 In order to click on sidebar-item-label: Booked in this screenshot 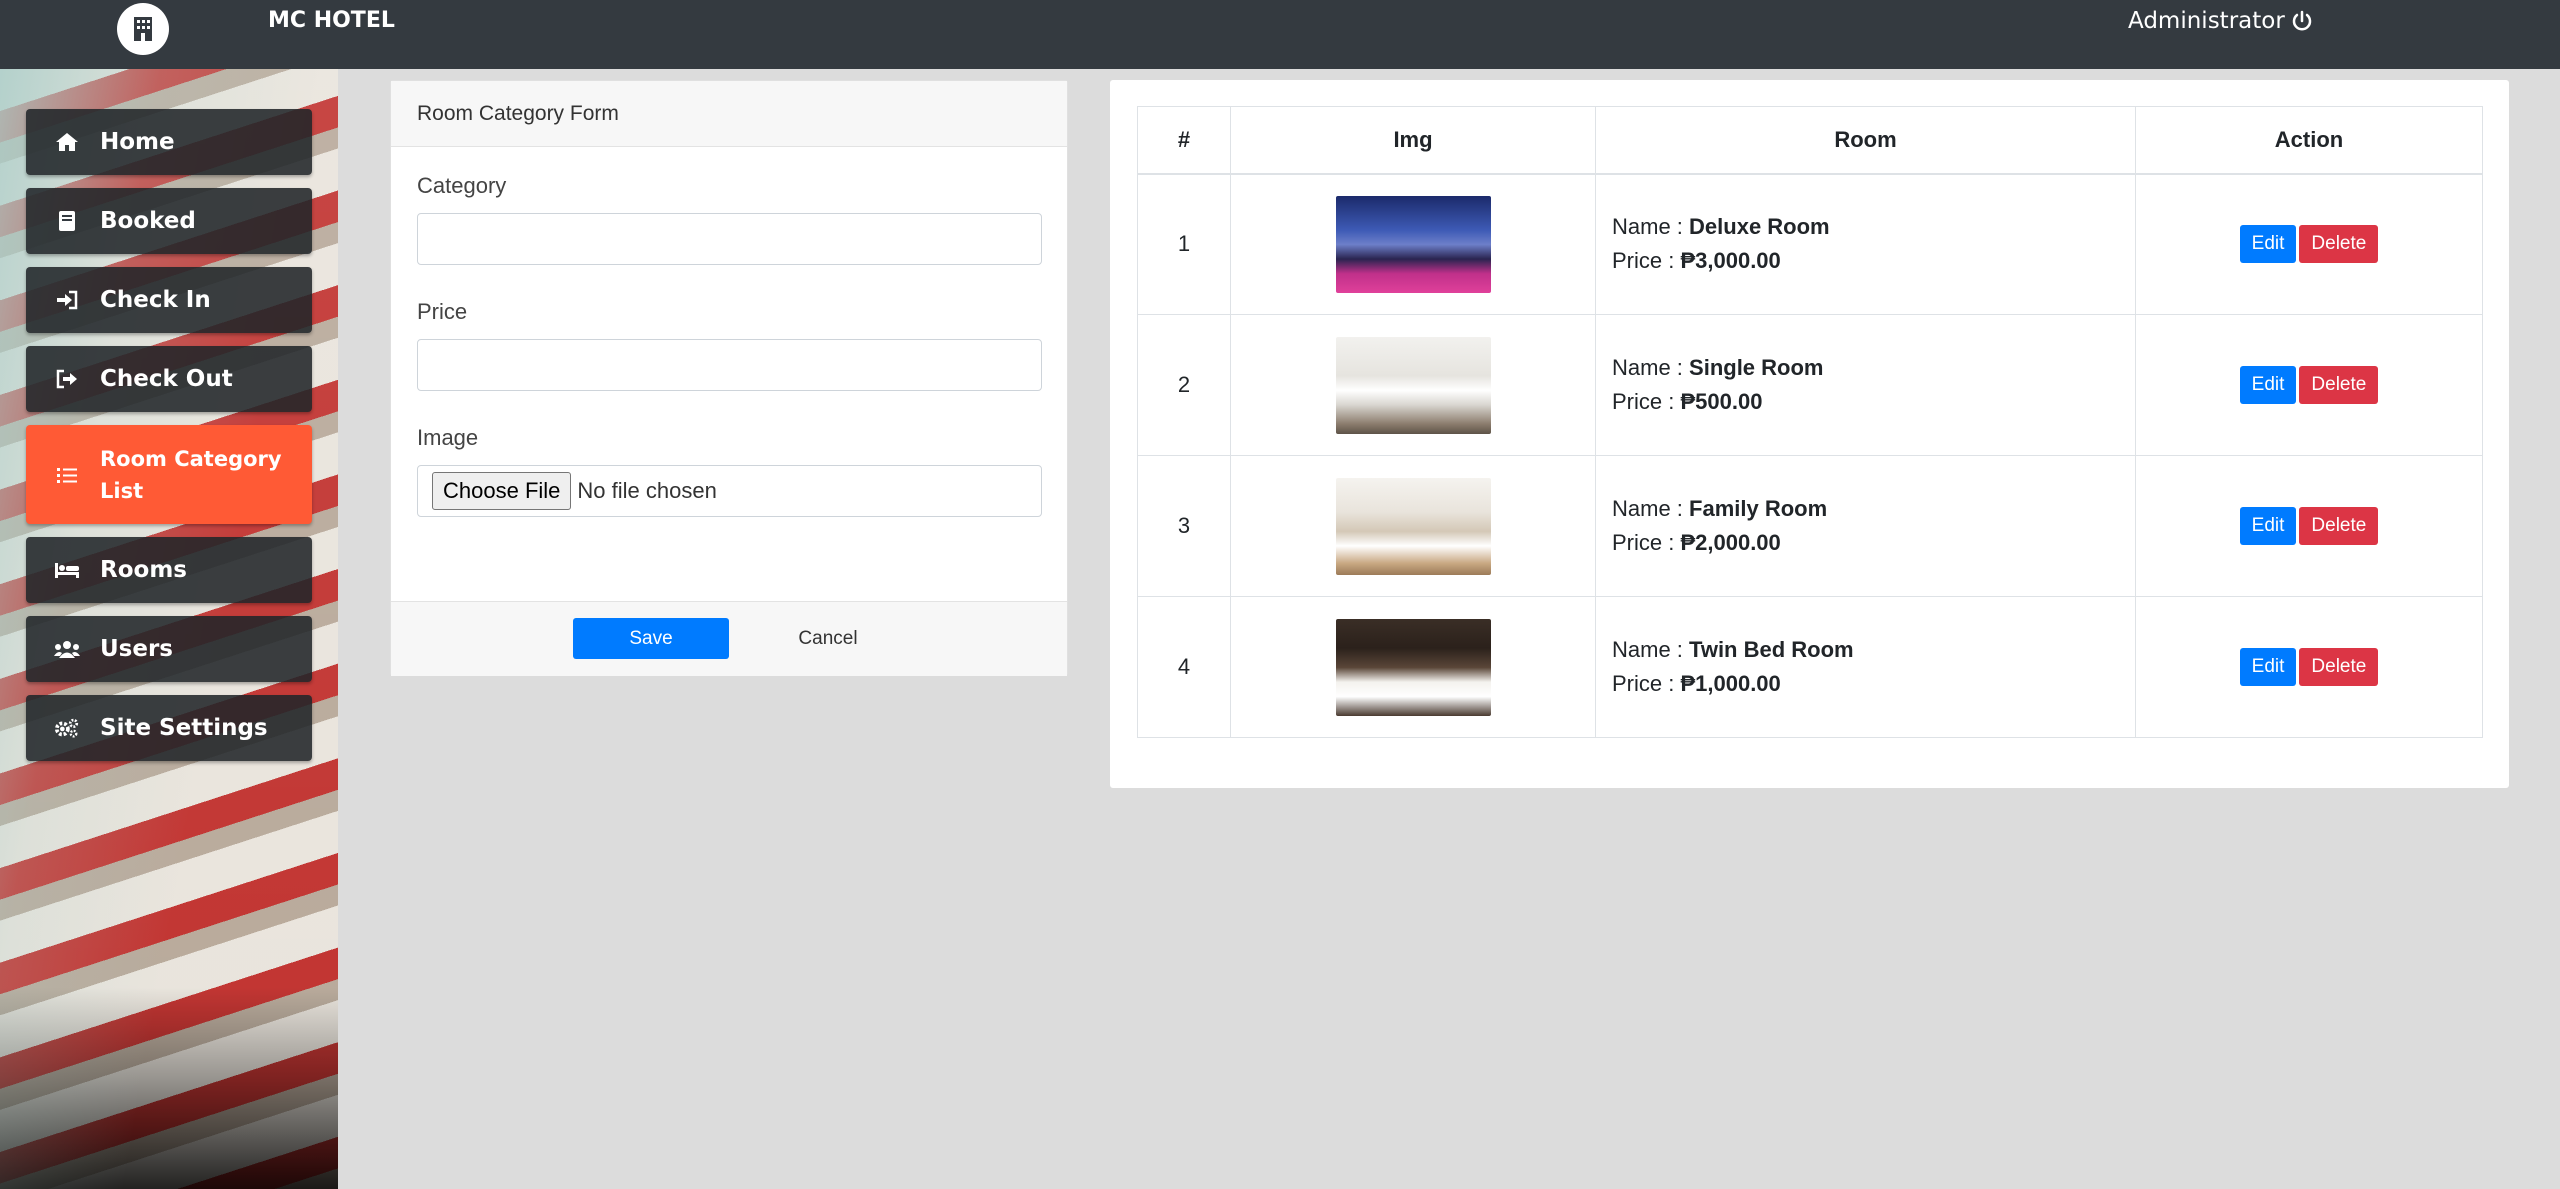, I will do `click(148, 221)`.